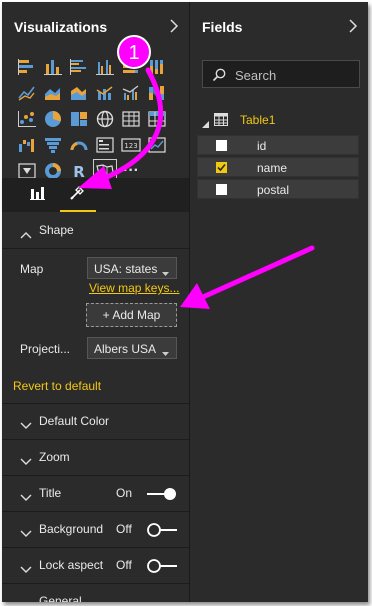  I want to click on waterfall-chart-icon, so click(27, 145).